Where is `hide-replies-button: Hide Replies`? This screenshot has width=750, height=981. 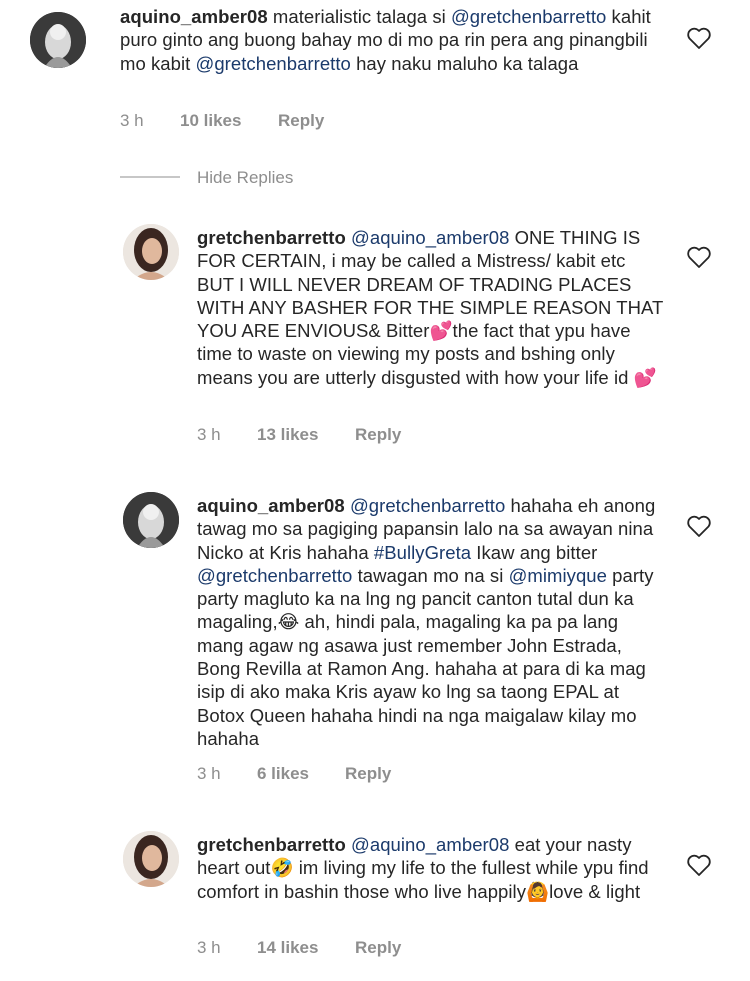 hide-replies-button: Hide Replies is located at coordinates (245, 178).